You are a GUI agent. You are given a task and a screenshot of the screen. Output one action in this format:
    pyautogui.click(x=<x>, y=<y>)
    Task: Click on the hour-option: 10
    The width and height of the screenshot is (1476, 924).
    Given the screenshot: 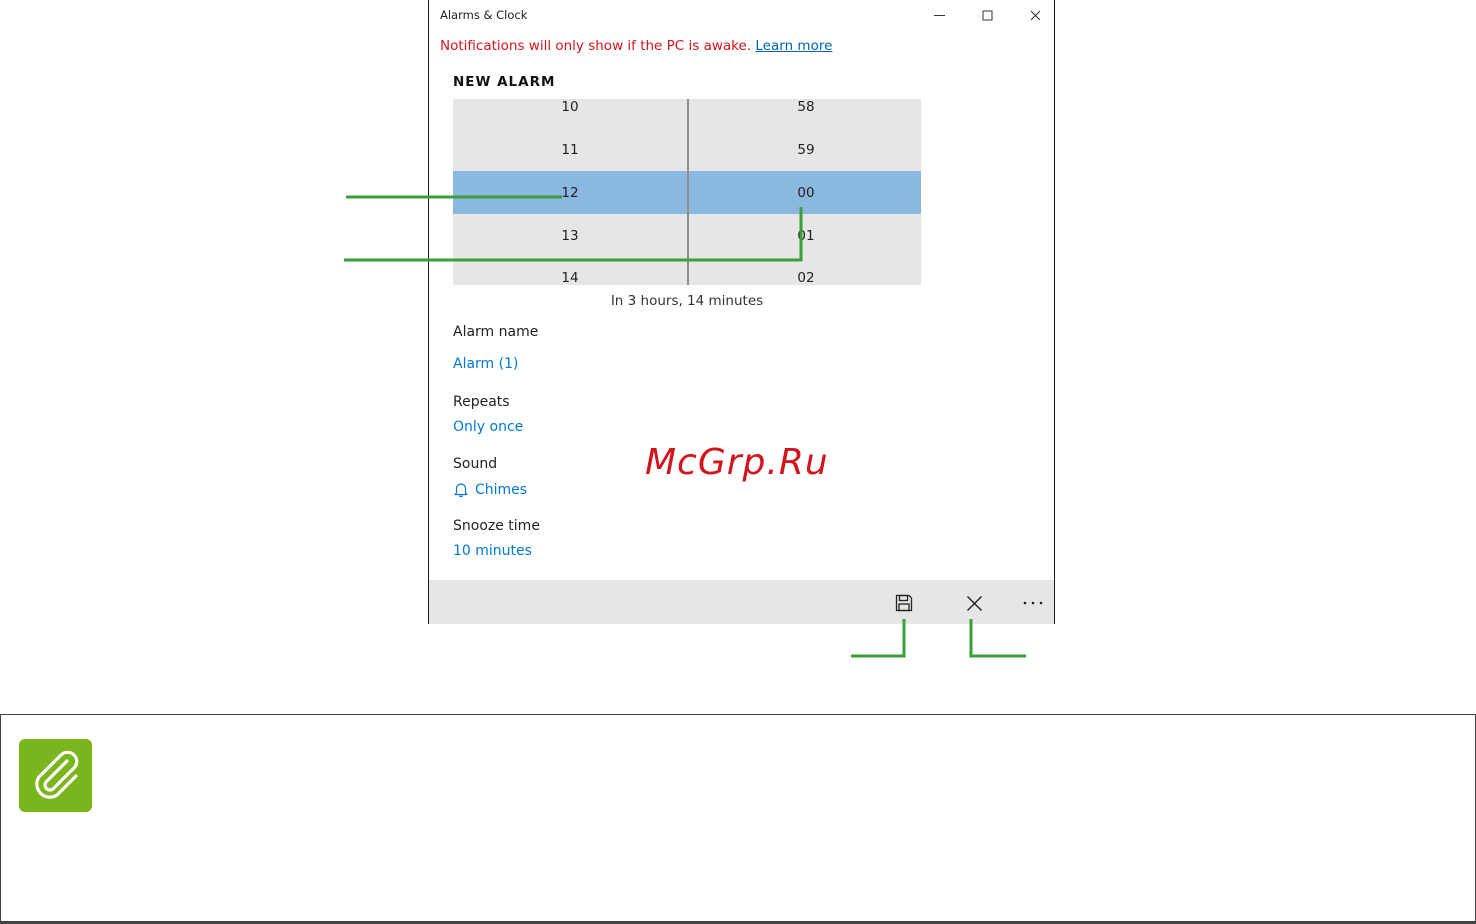 What is the action you would take?
    pyautogui.click(x=570, y=107)
    